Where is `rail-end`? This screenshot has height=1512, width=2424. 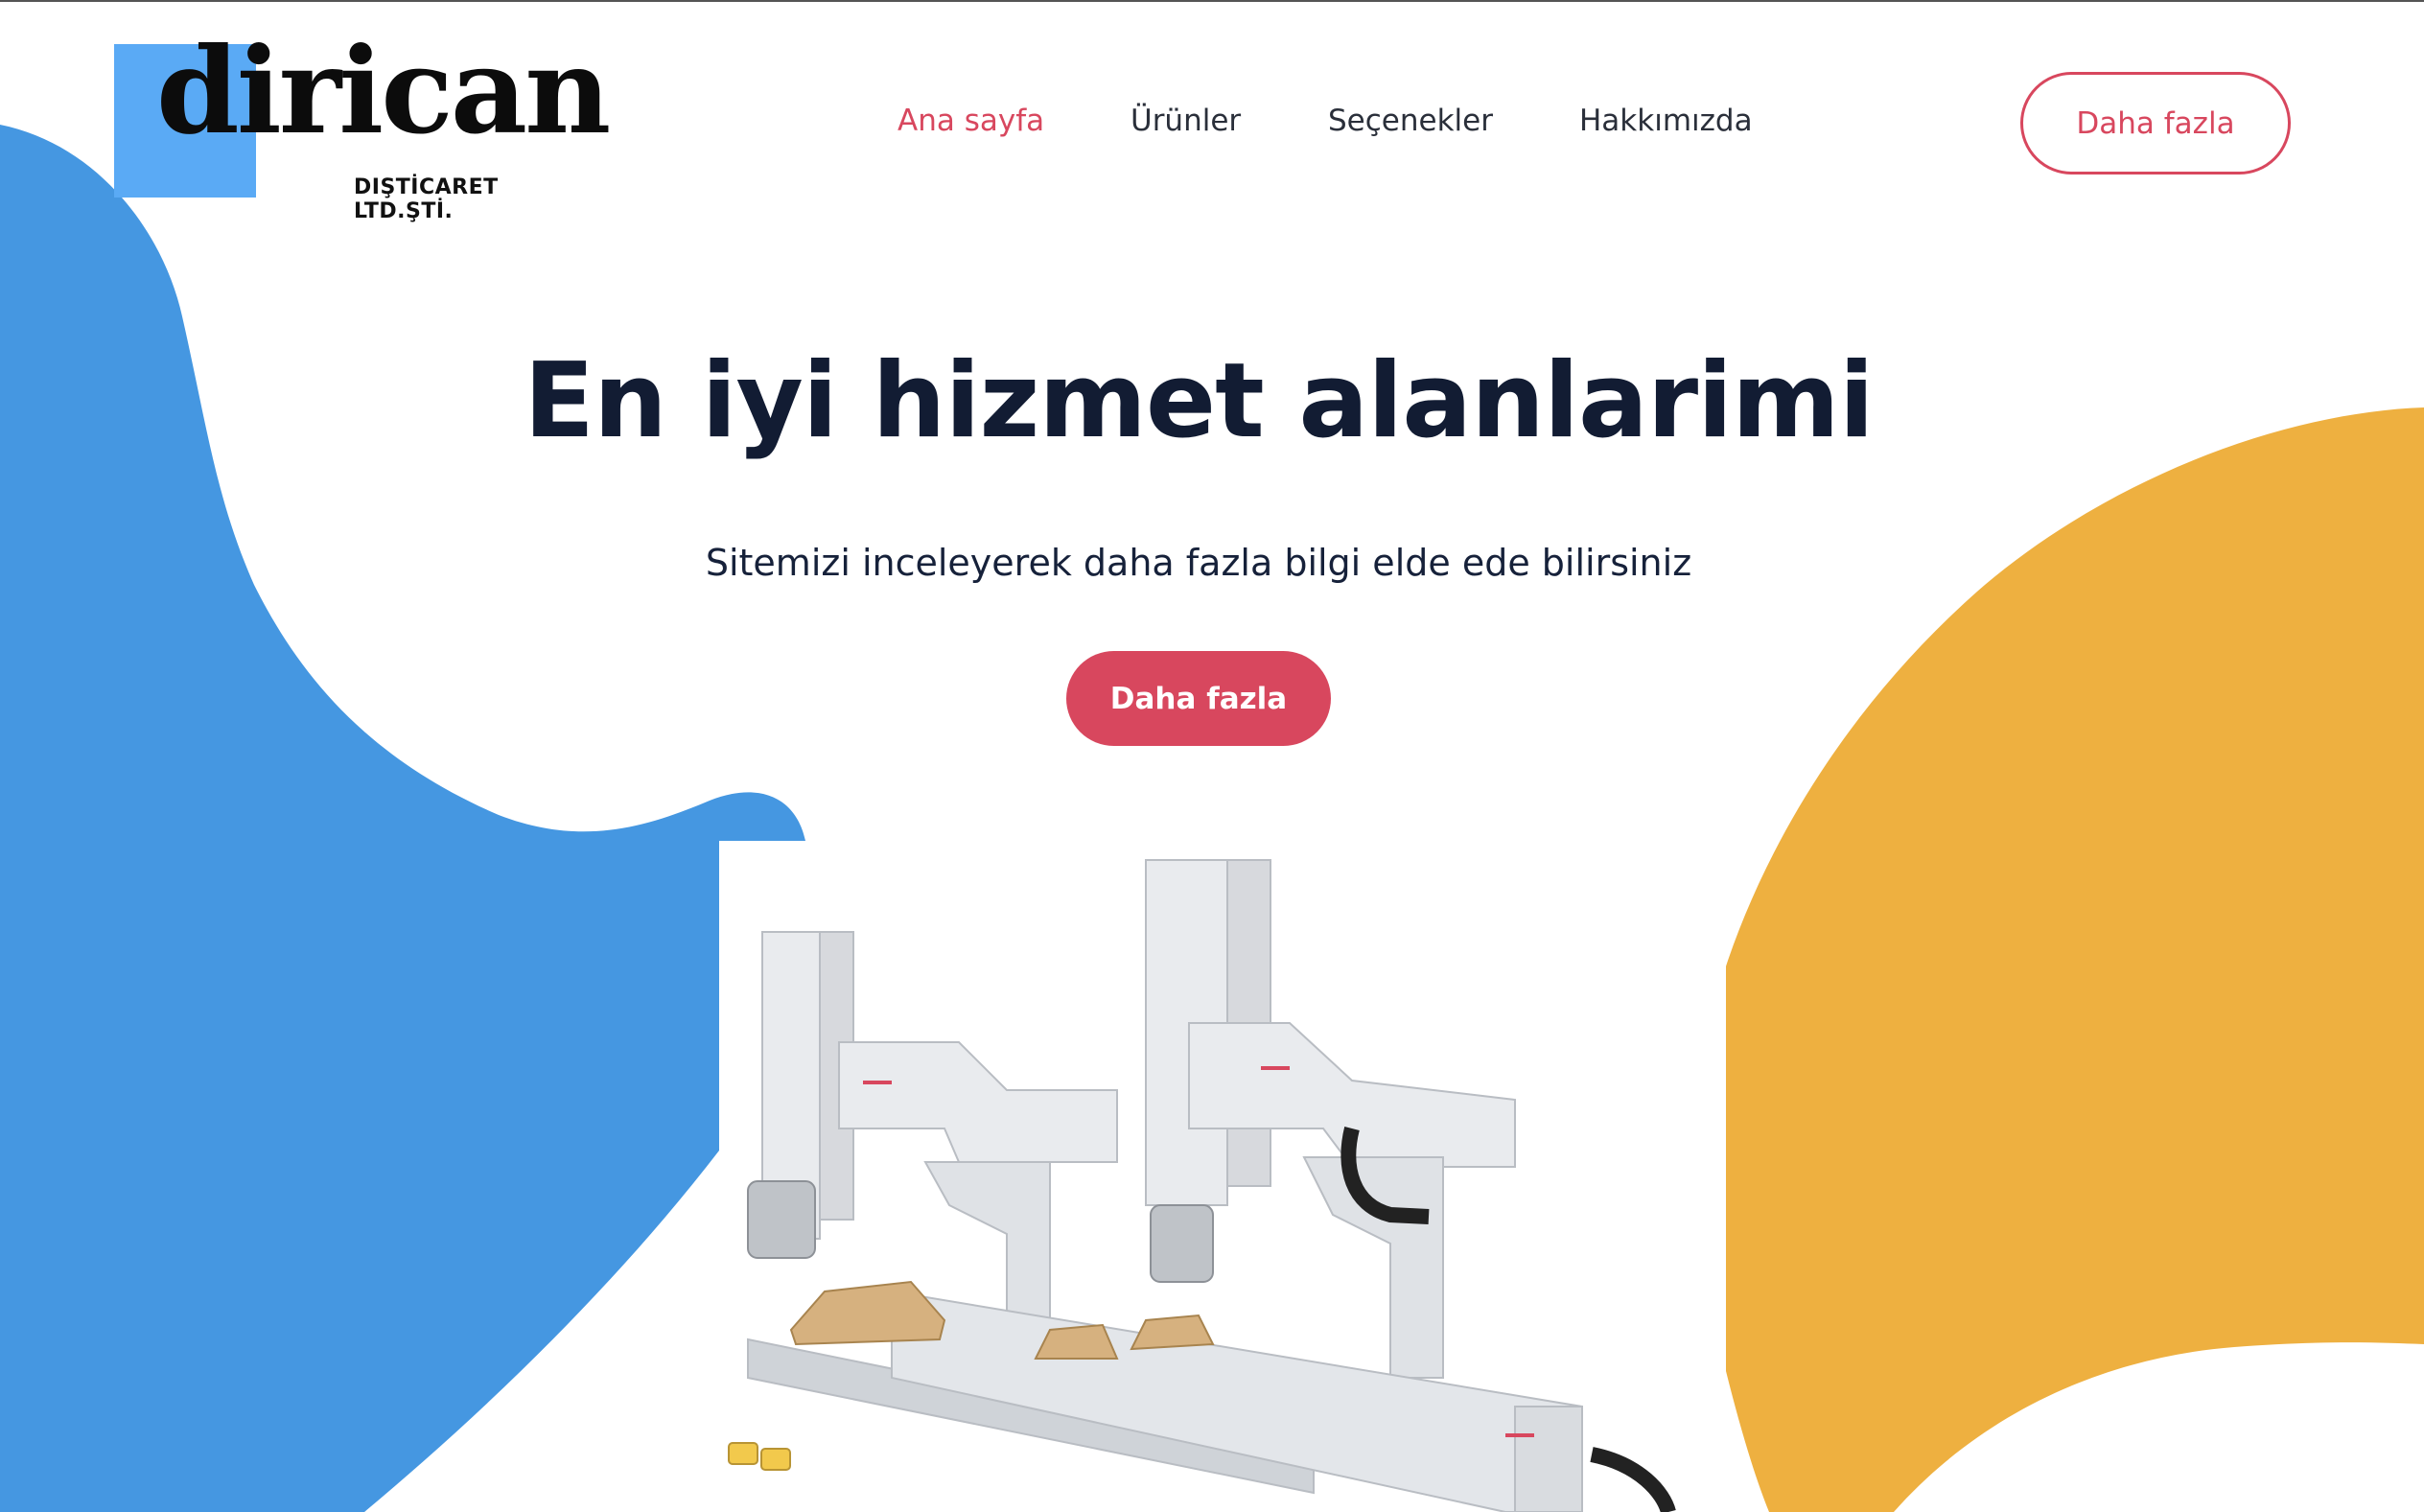 rail-end is located at coordinates (1548, 1459).